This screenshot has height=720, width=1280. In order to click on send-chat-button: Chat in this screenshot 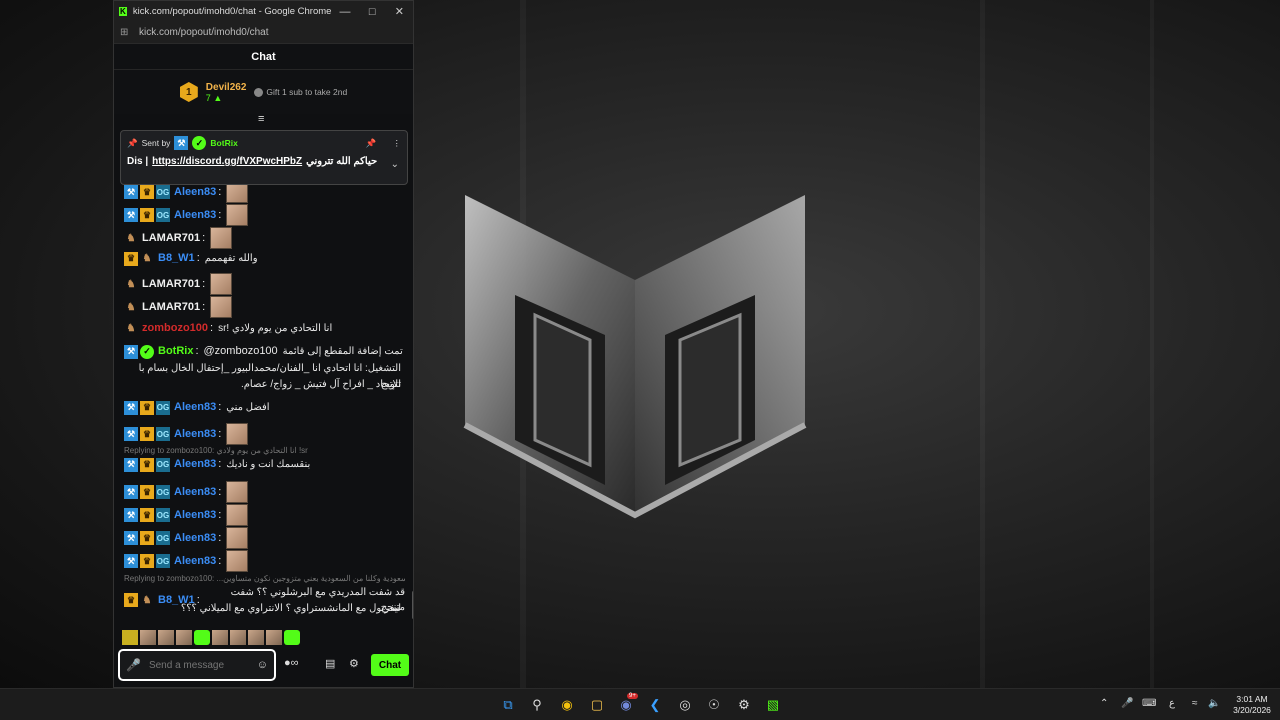, I will do `click(390, 665)`.